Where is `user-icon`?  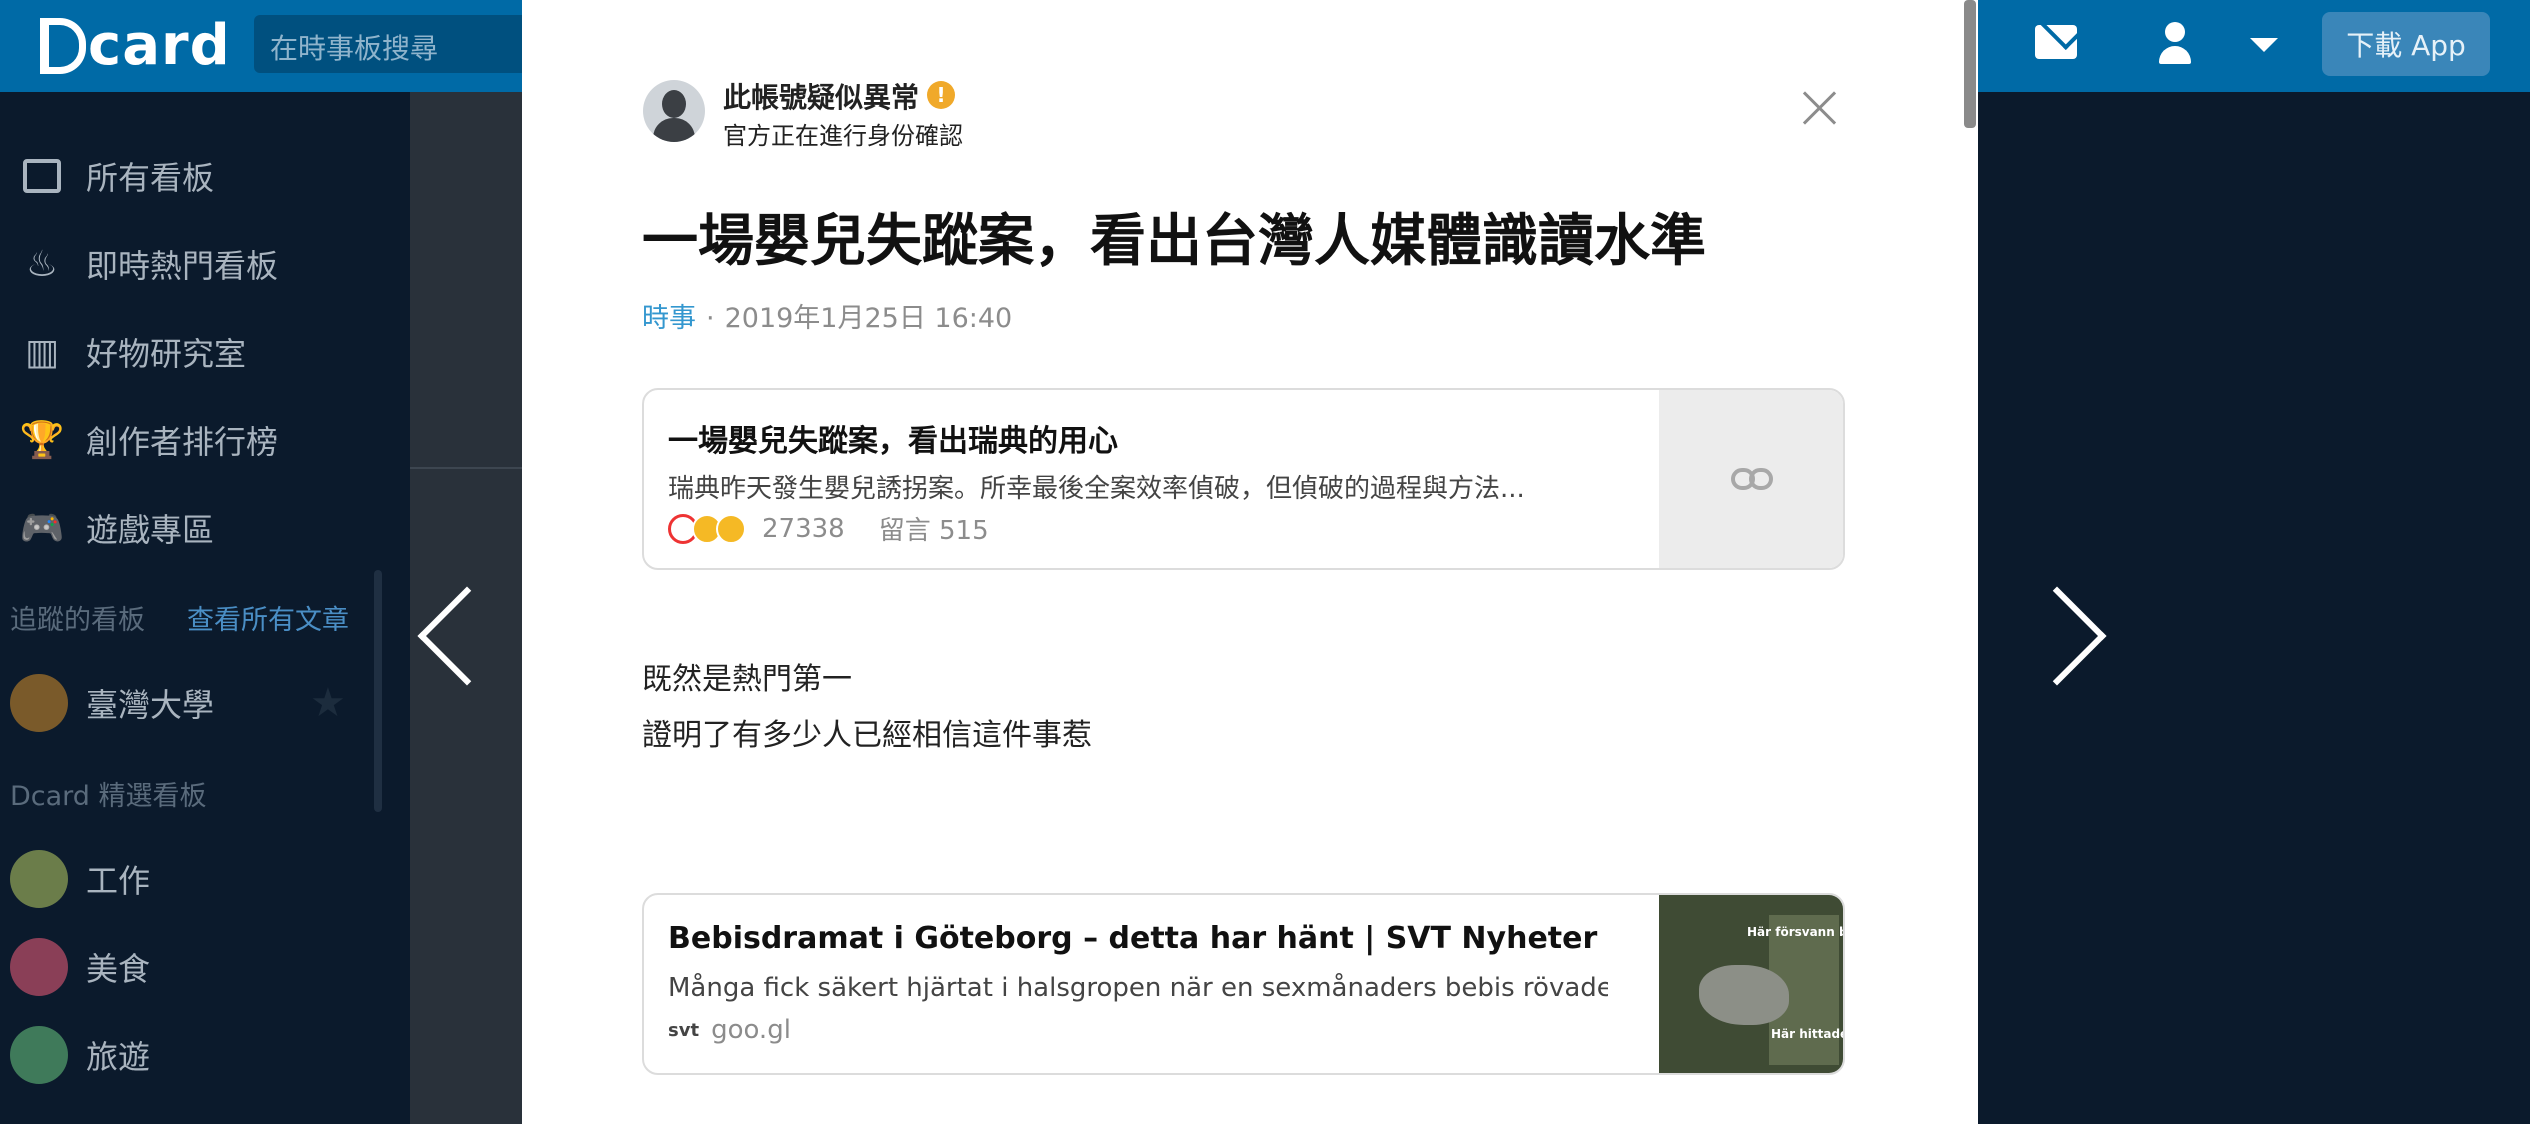
user-icon is located at coordinates (2175, 44).